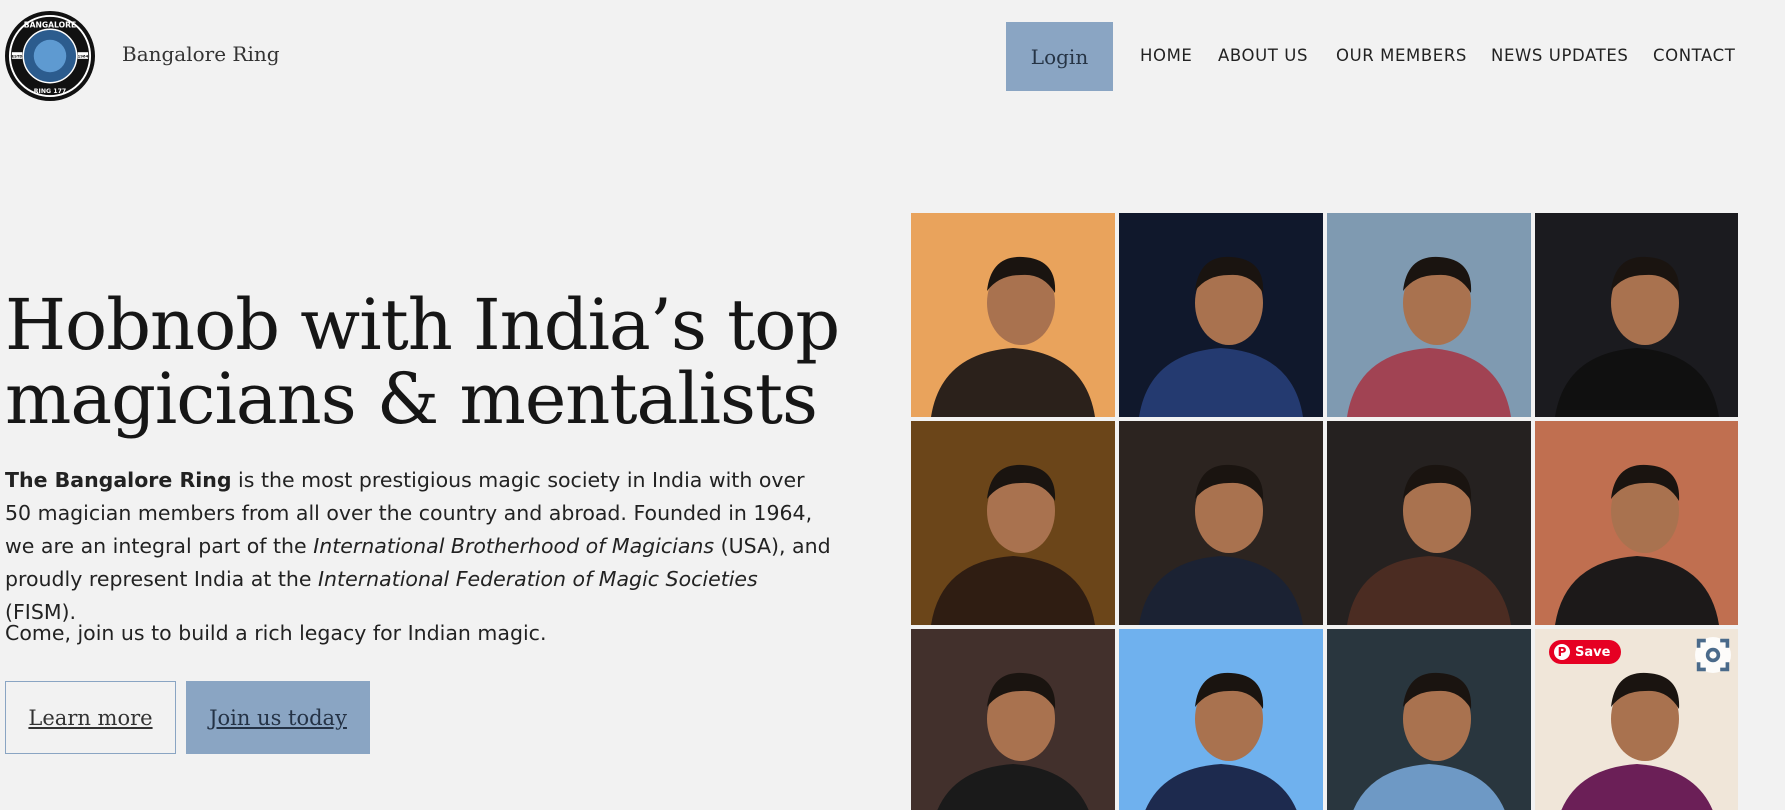 The height and width of the screenshot is (810, 1785). What do you see at coordinates (1166, 55) in the screenshot?
I see `nav-home: HOME` at bounding box center [1166, 55].